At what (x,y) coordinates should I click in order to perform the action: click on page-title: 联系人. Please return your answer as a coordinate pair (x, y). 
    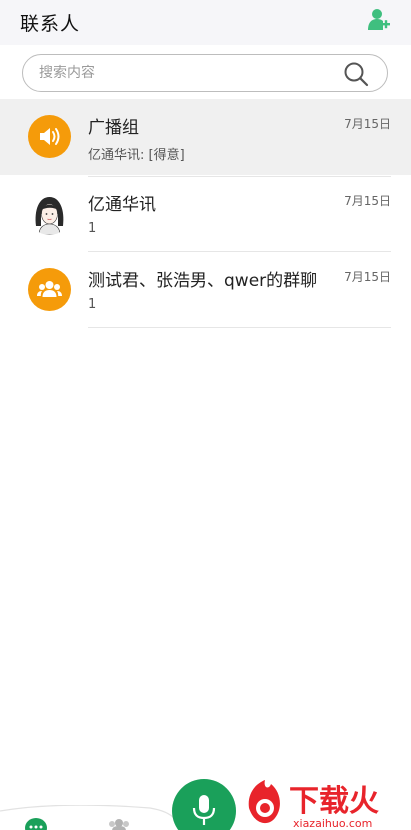
    Looking at the image, I should click on (50, 24).